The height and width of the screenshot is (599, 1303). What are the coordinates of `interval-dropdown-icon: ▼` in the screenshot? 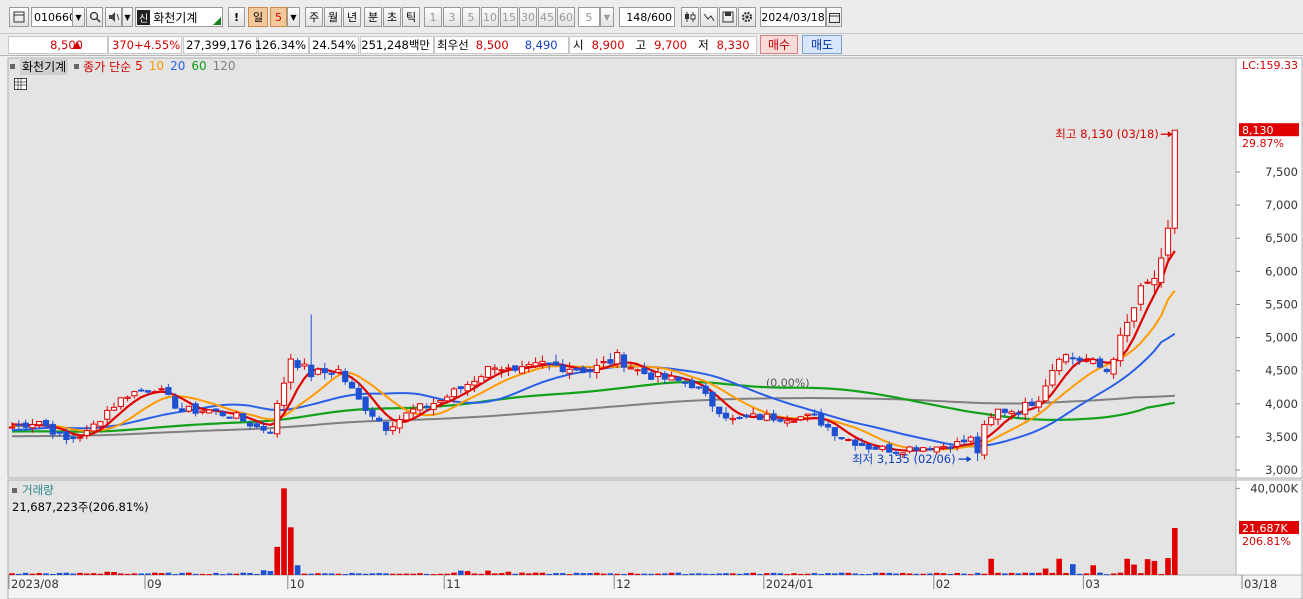 It's located at (607, 17).